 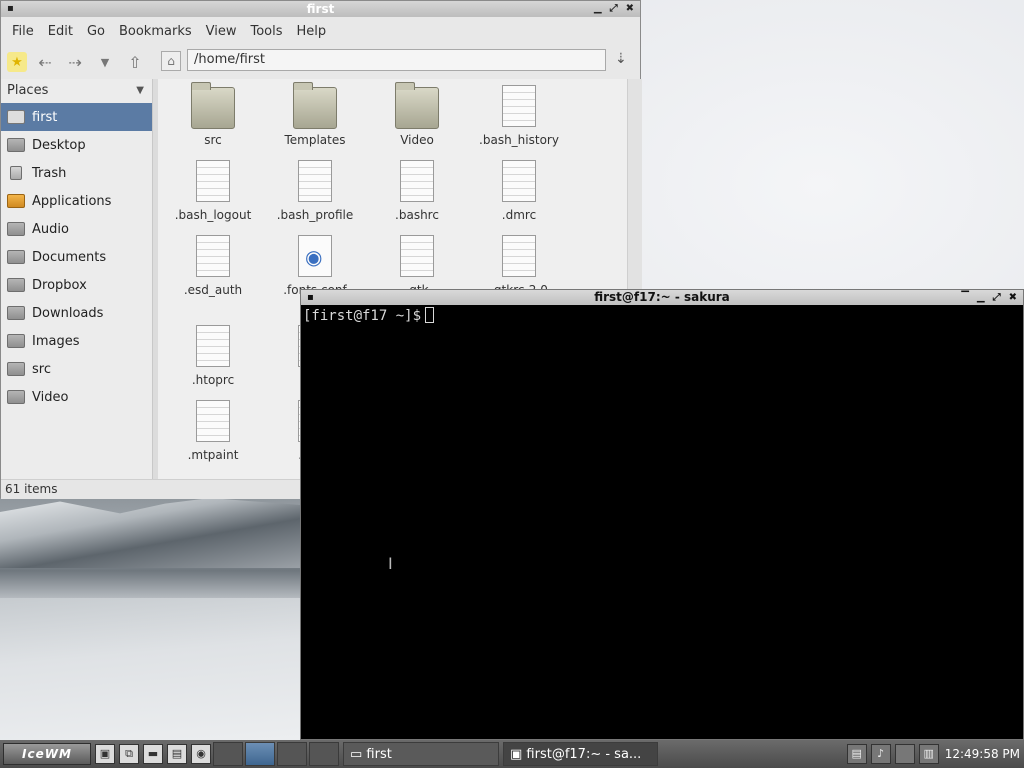 I want to click on terminal-titlebar: ▪ first@f17:~ - sakura ▔ ▁ ⤢ ✖, so click(x=662, y=297).